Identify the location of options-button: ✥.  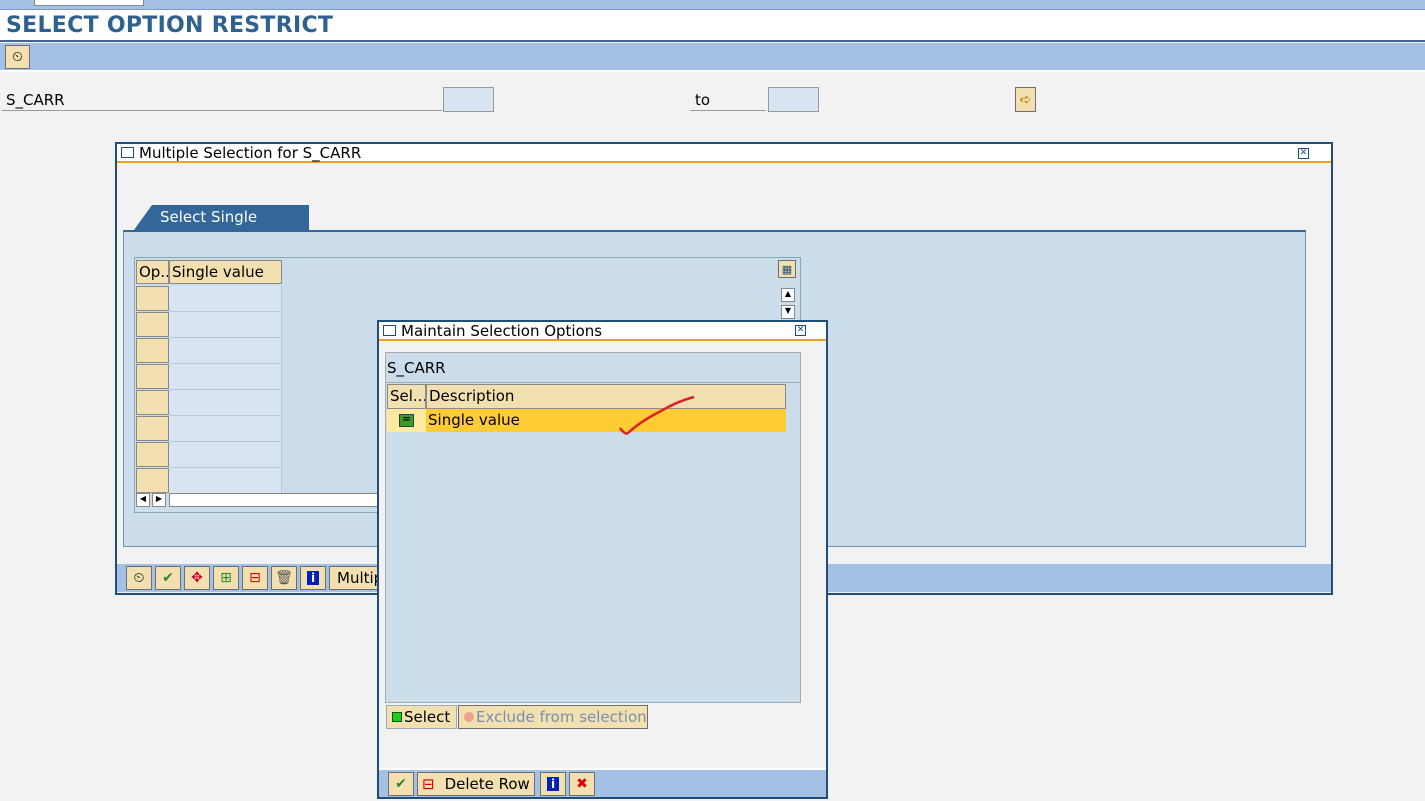
(197, 578).